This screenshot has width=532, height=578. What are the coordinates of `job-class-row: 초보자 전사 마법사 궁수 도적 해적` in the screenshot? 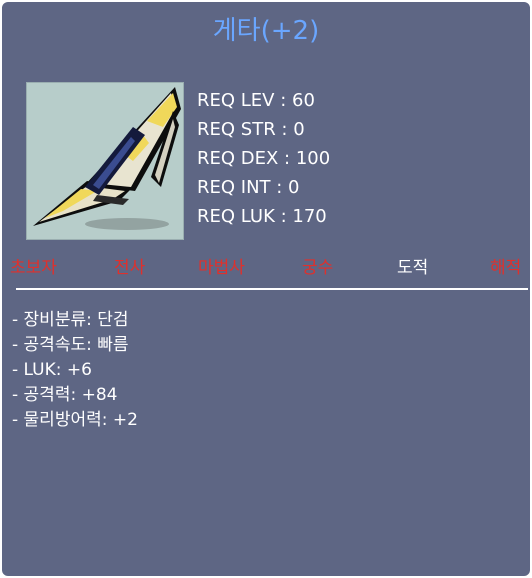 It's located at (266, 269).